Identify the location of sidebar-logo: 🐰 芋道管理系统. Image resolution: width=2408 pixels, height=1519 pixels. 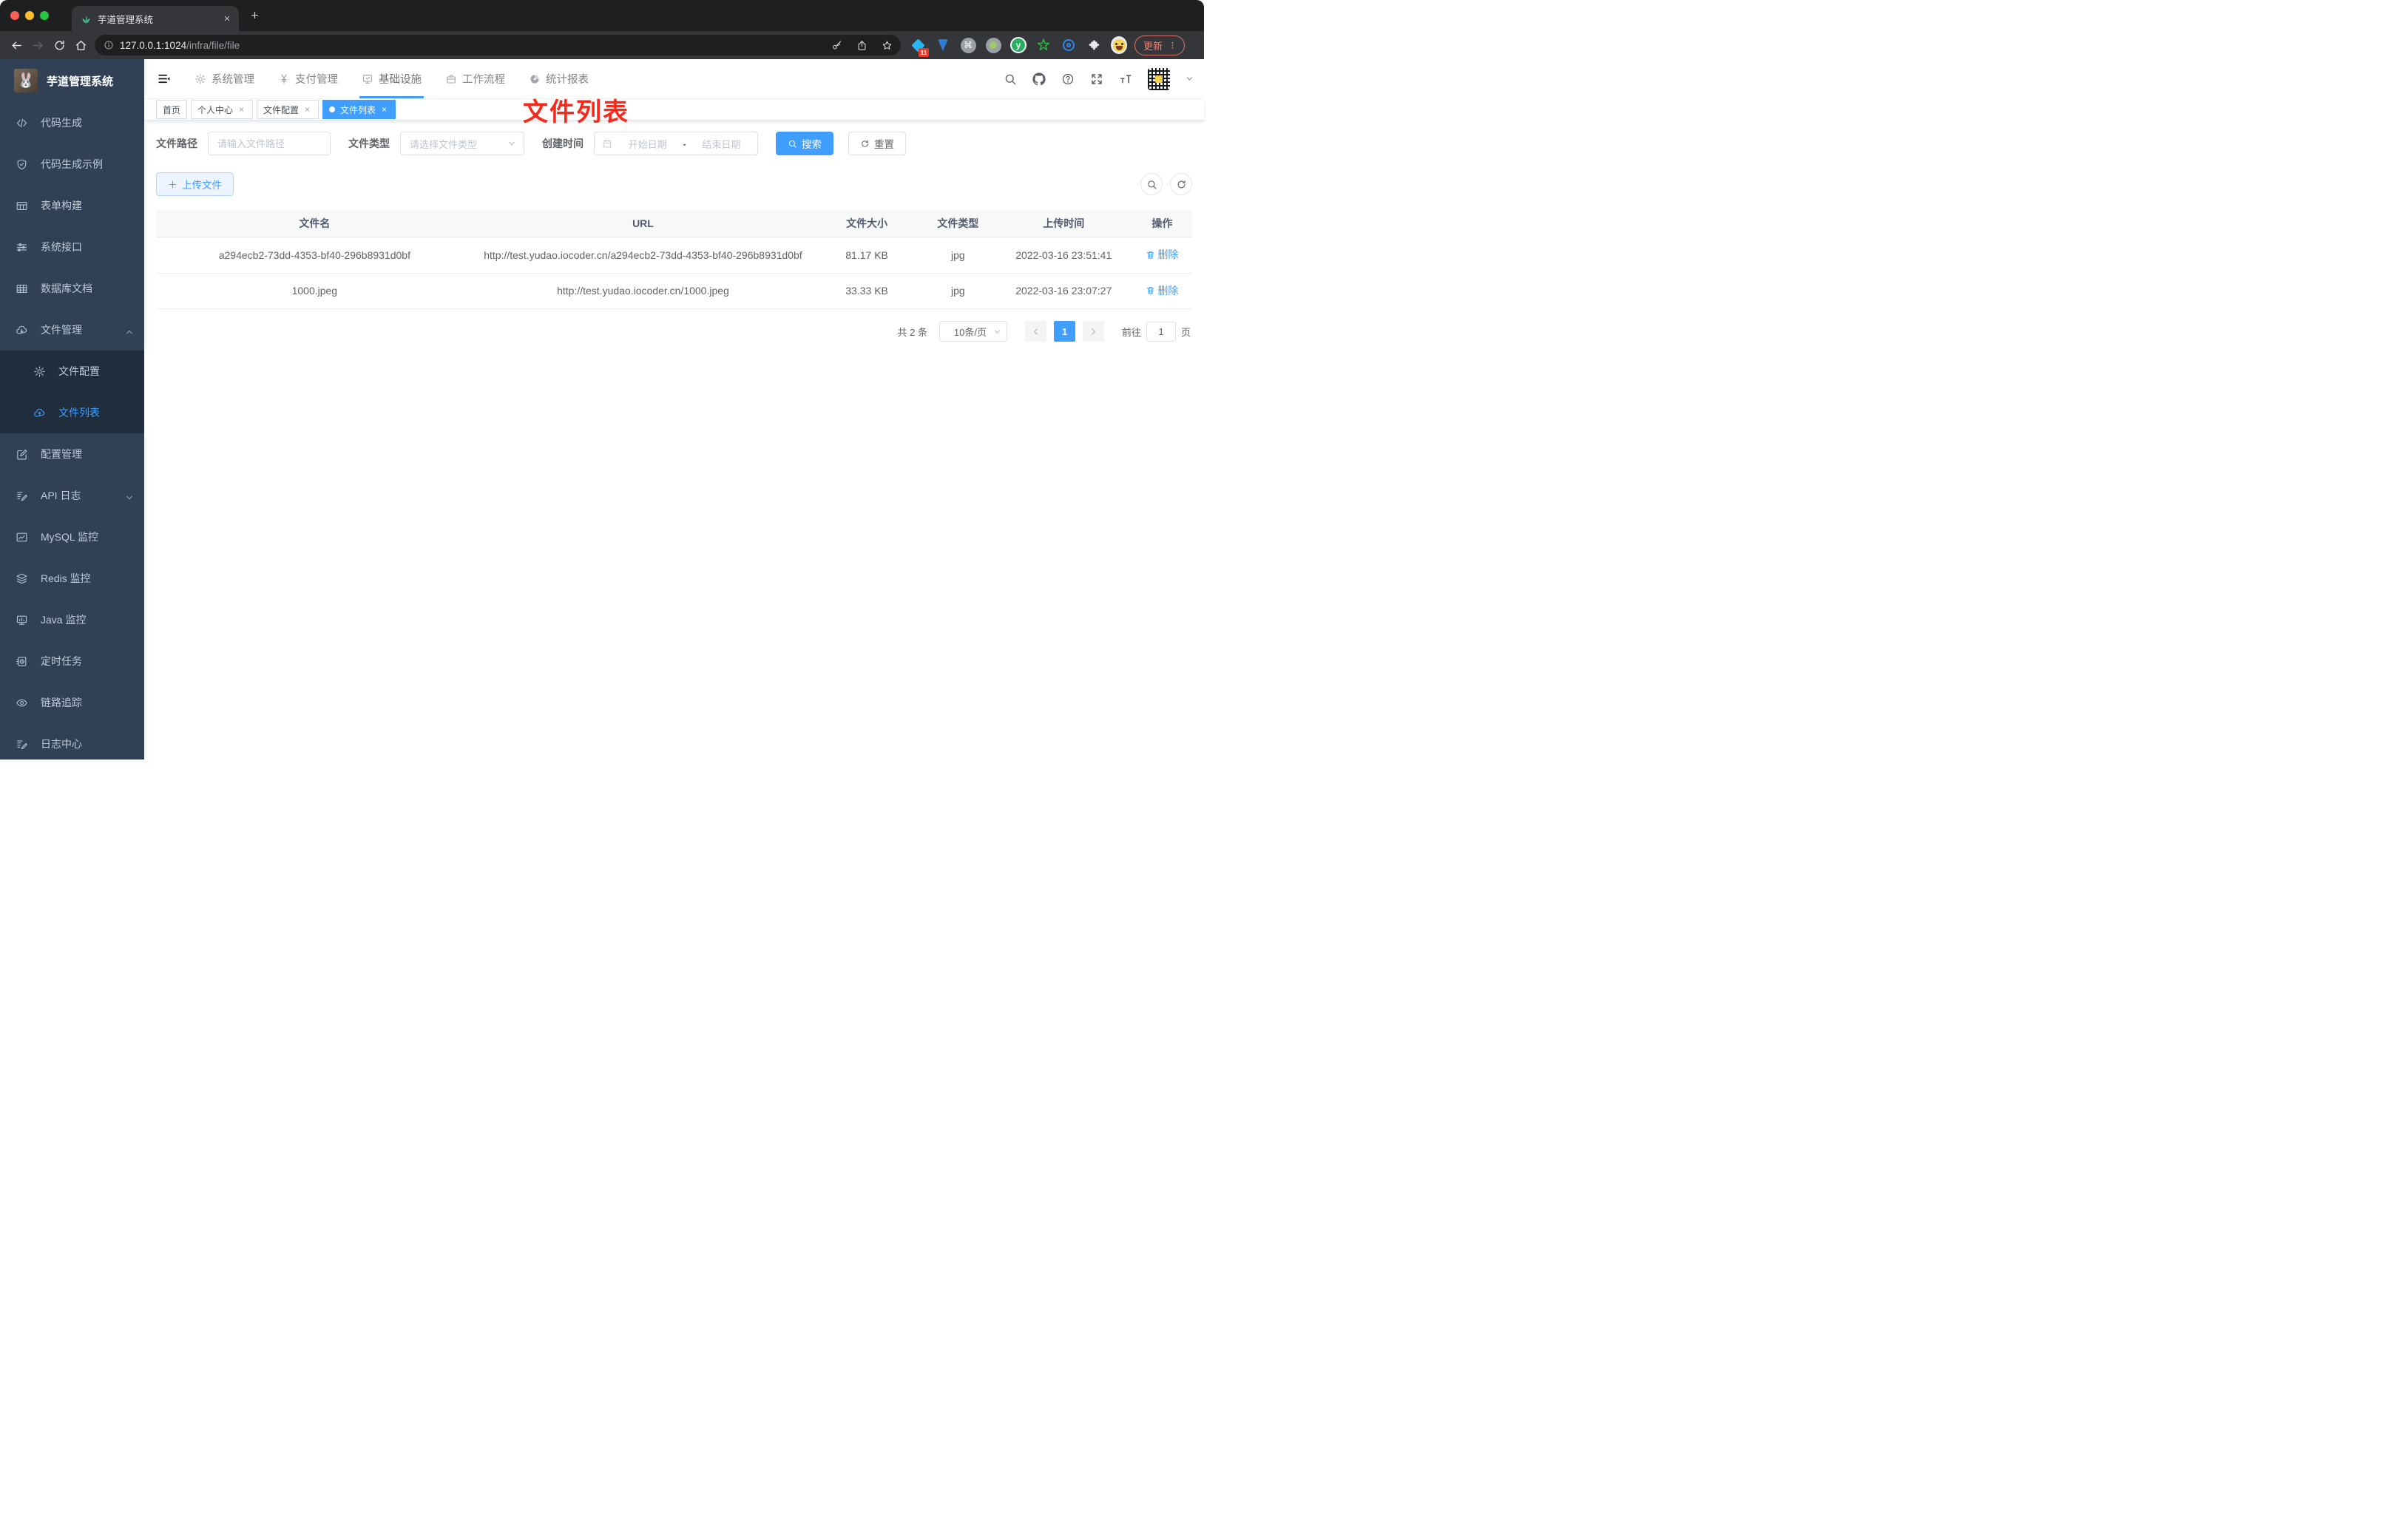
(72, 80).